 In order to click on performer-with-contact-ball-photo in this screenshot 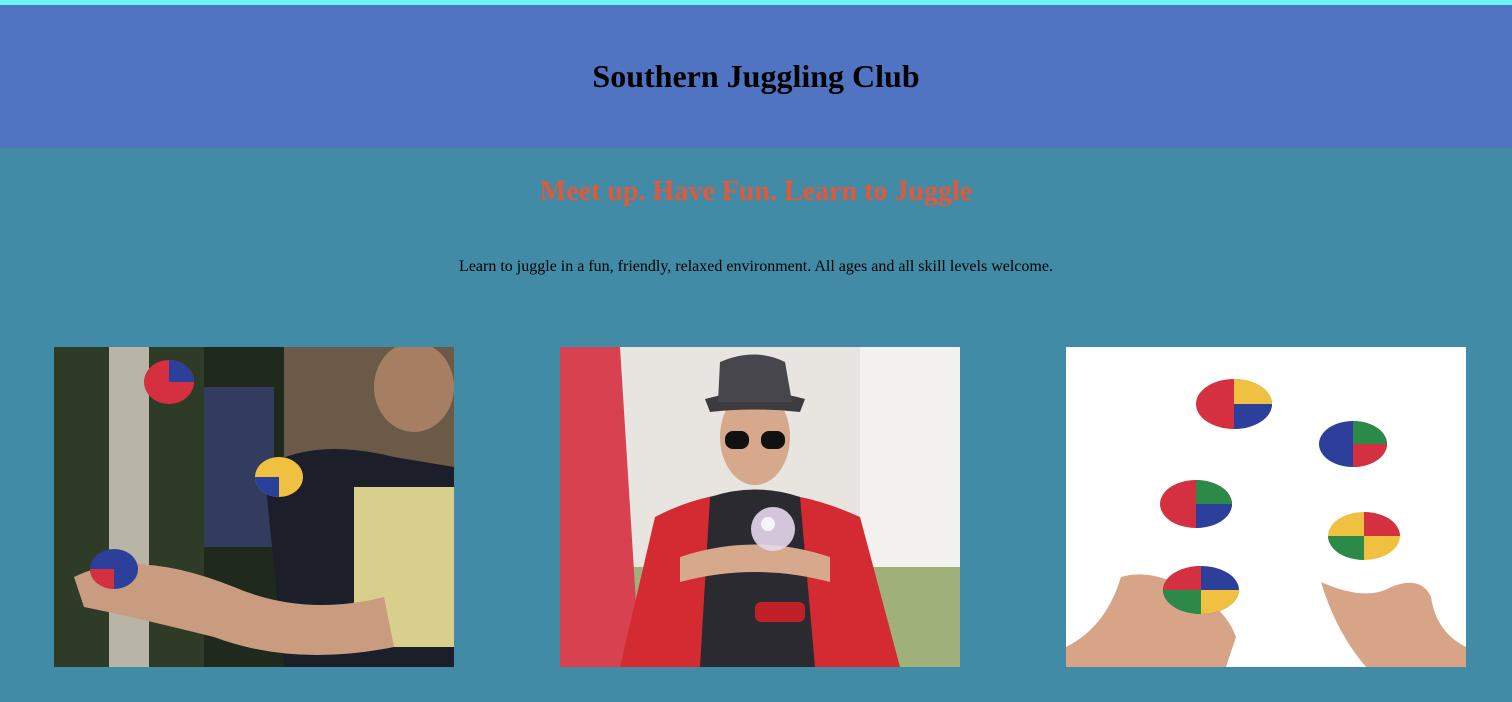, I will do `click(760, 507)`.